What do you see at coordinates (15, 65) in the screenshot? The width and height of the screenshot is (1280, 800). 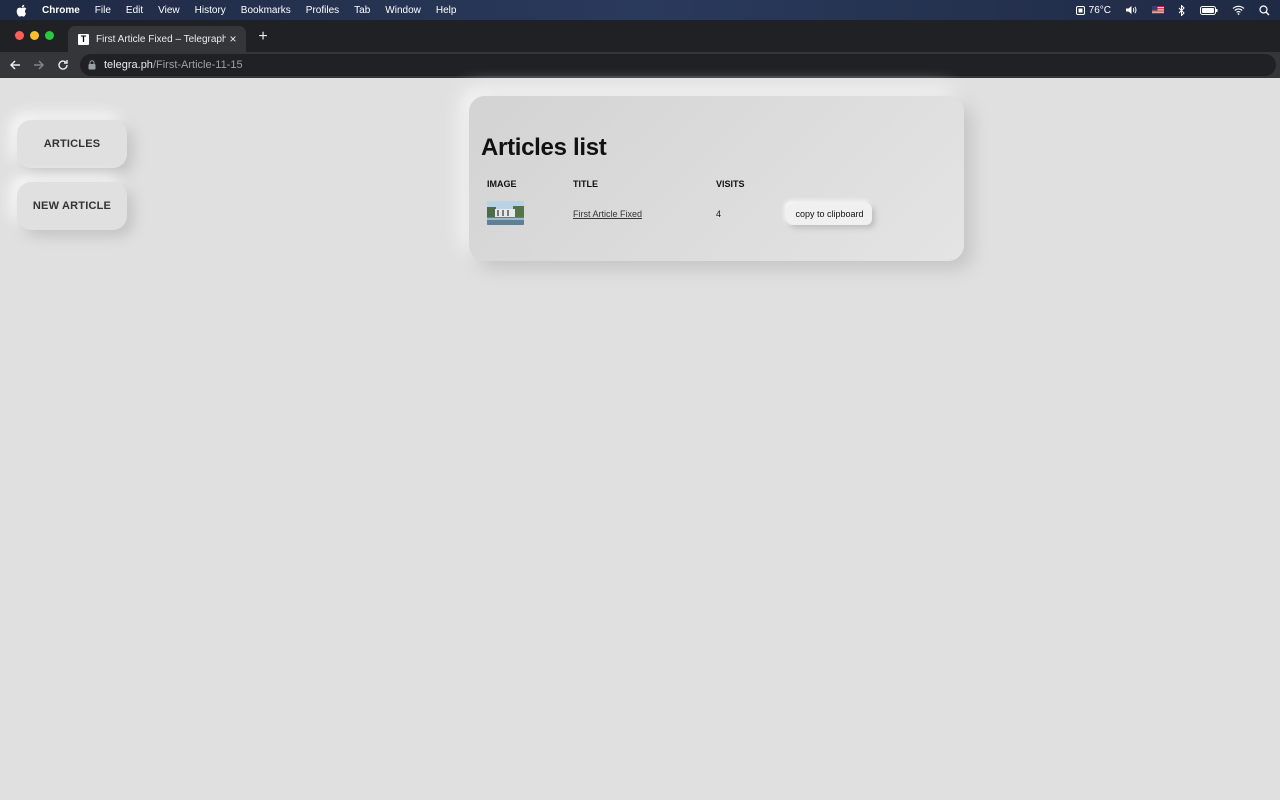 I see `back-arrow-icon` at bounding box center [15, 65].